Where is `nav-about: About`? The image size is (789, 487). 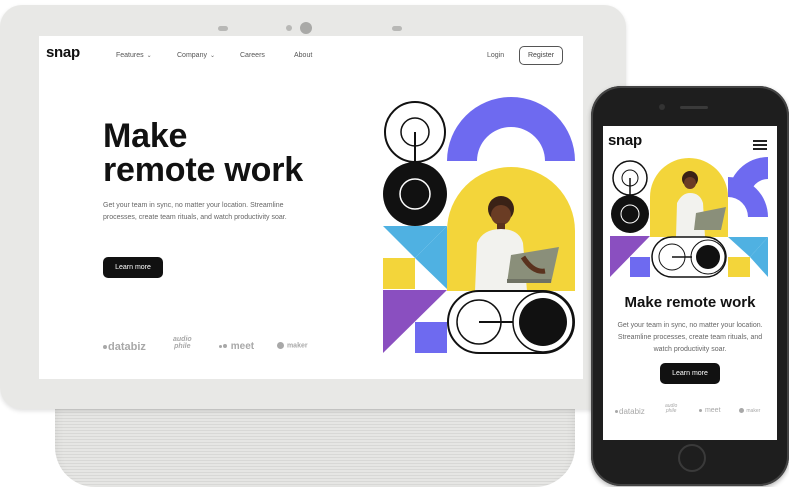 nav-about: About is located at coordinates (303, 55).